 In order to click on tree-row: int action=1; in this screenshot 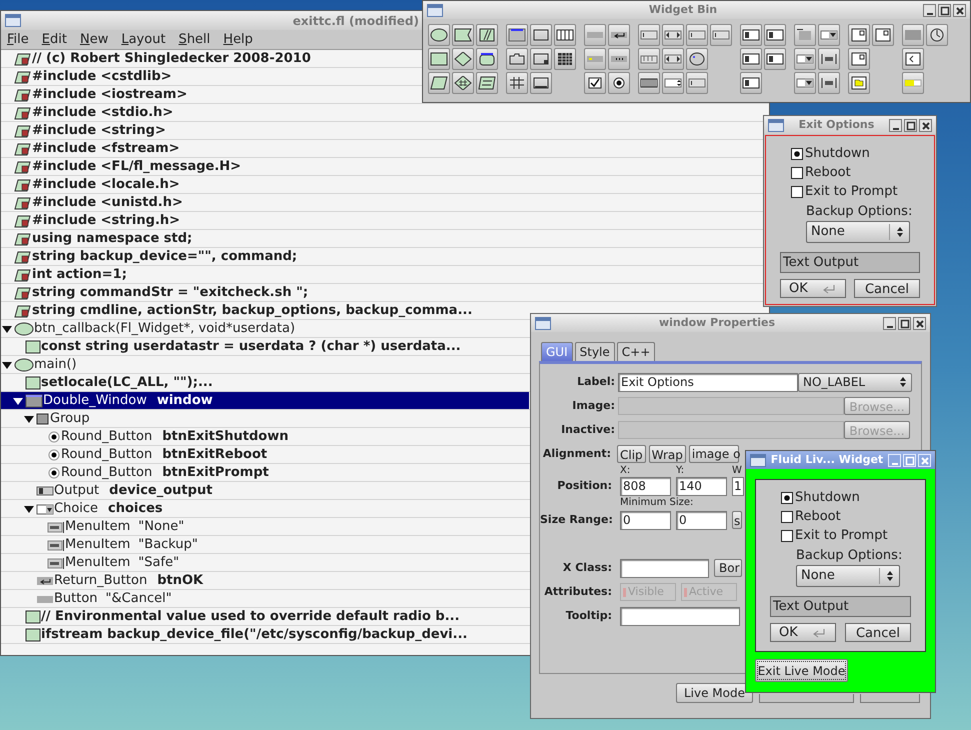, I will do `click(65, 274)`.